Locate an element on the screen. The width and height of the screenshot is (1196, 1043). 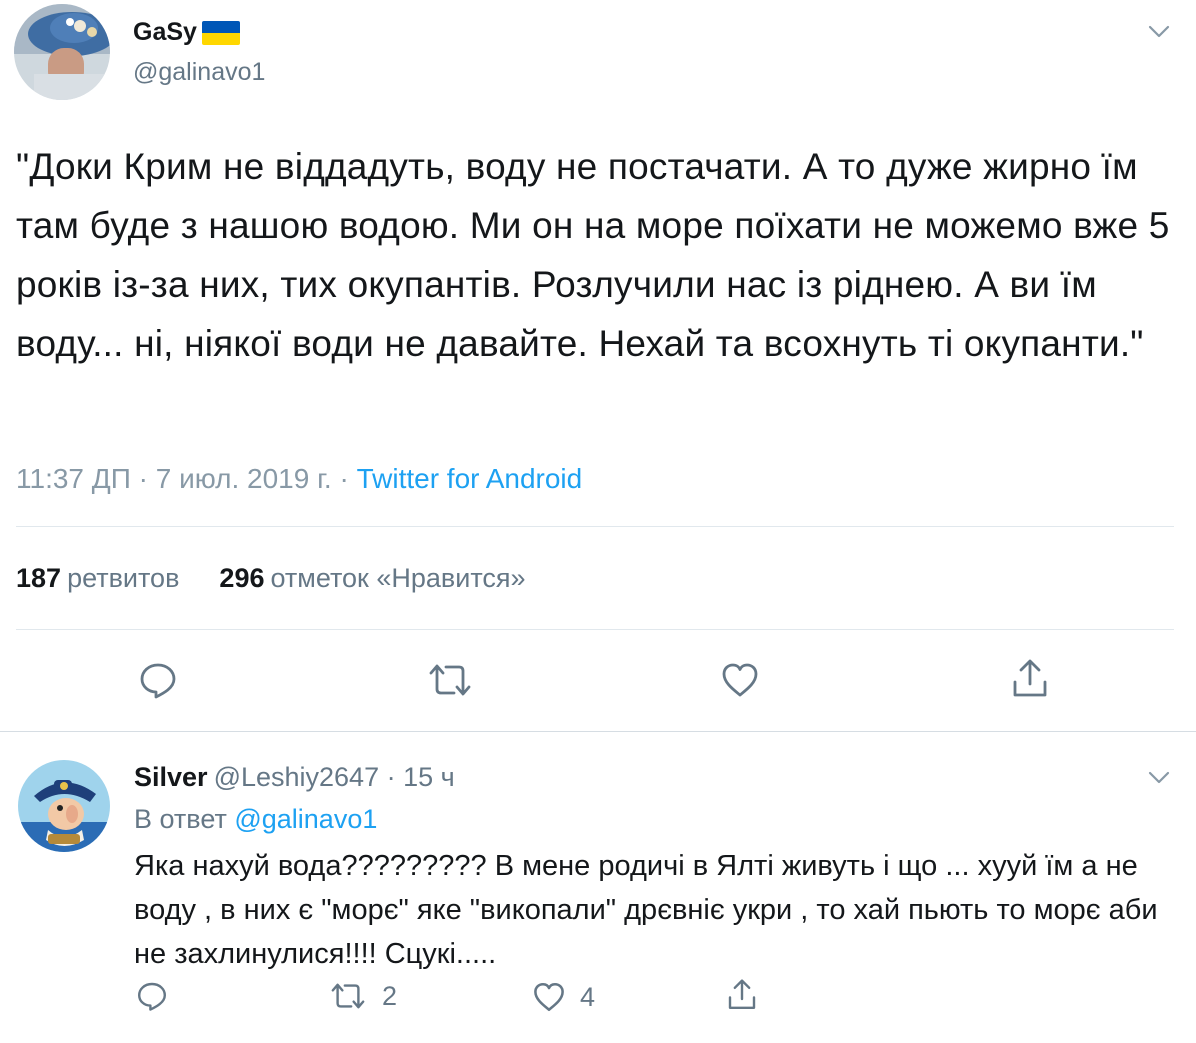
like-button is located at coordinates (740, 680).